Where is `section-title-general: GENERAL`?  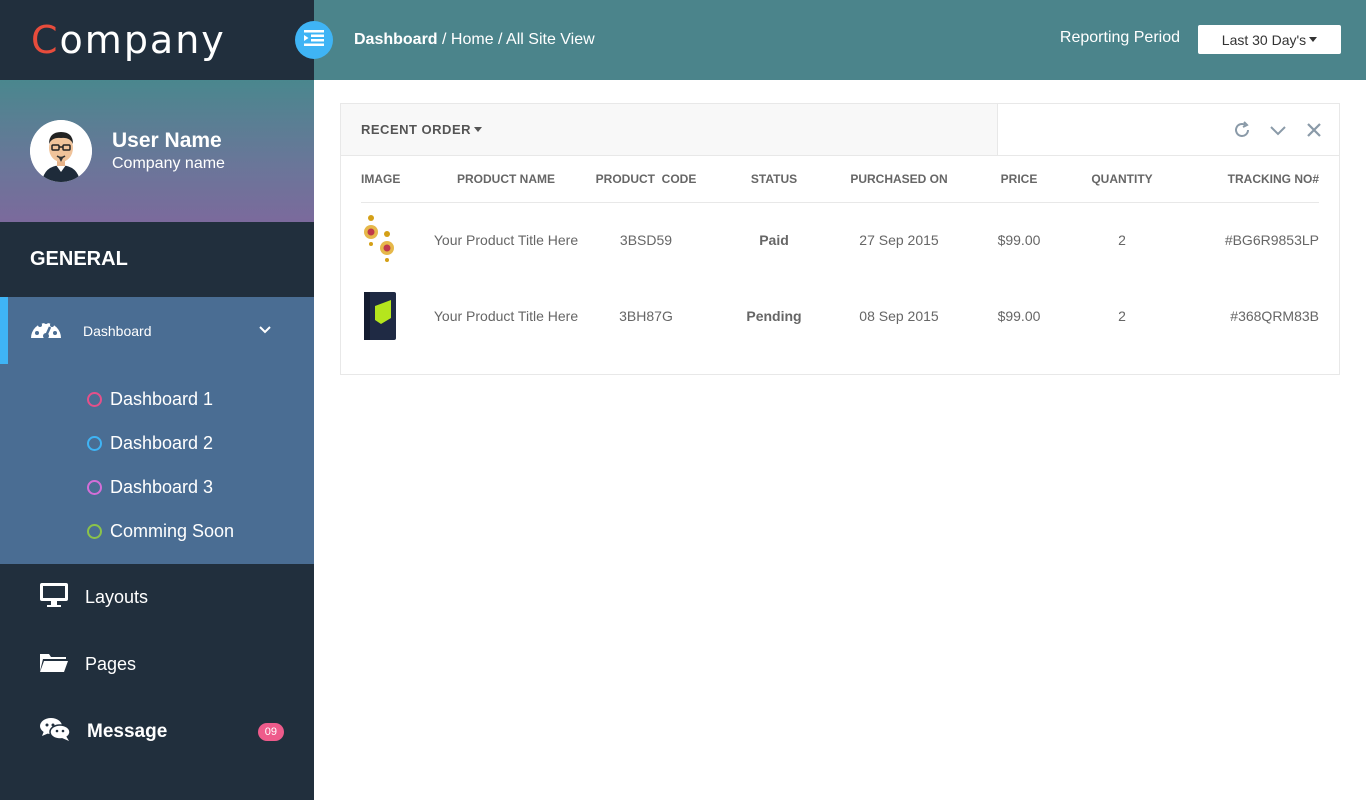 section-title-general: GENERAL is located at coordinates (157, 259).